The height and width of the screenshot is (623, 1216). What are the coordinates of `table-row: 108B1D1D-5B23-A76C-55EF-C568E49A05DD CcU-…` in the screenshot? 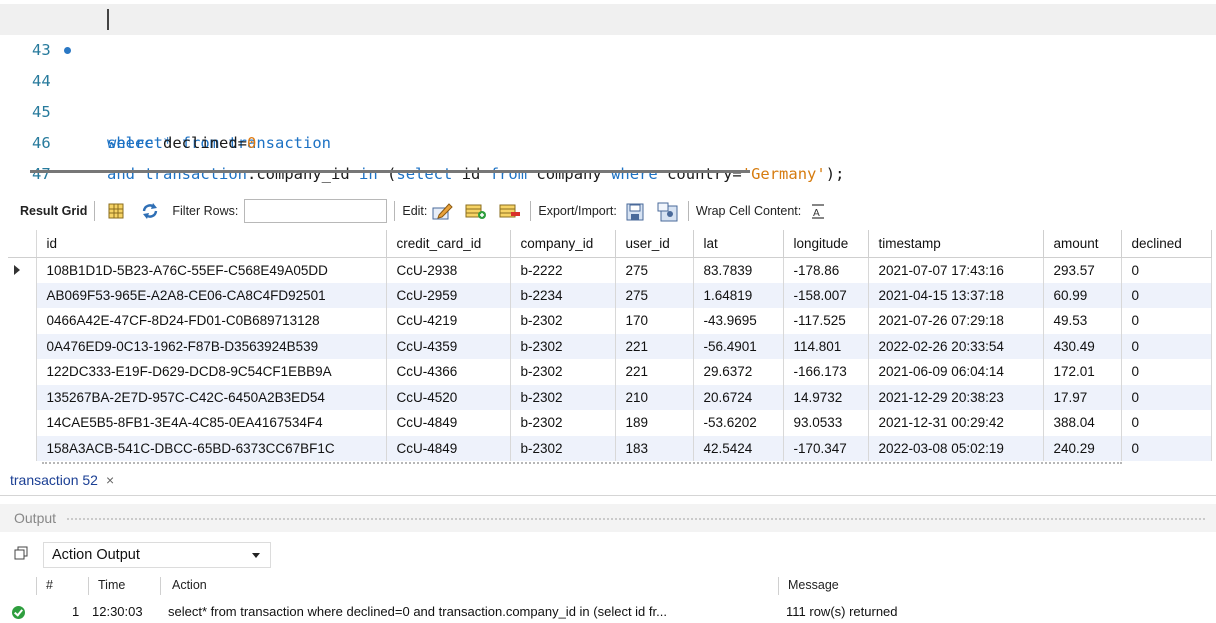 It's located at (610, 270).